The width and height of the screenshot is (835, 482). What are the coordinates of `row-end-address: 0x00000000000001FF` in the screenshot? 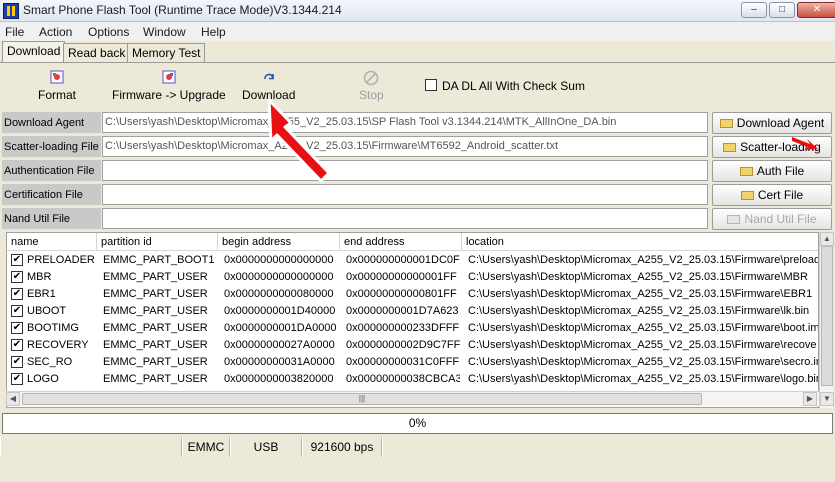 It's located at (401, 277).